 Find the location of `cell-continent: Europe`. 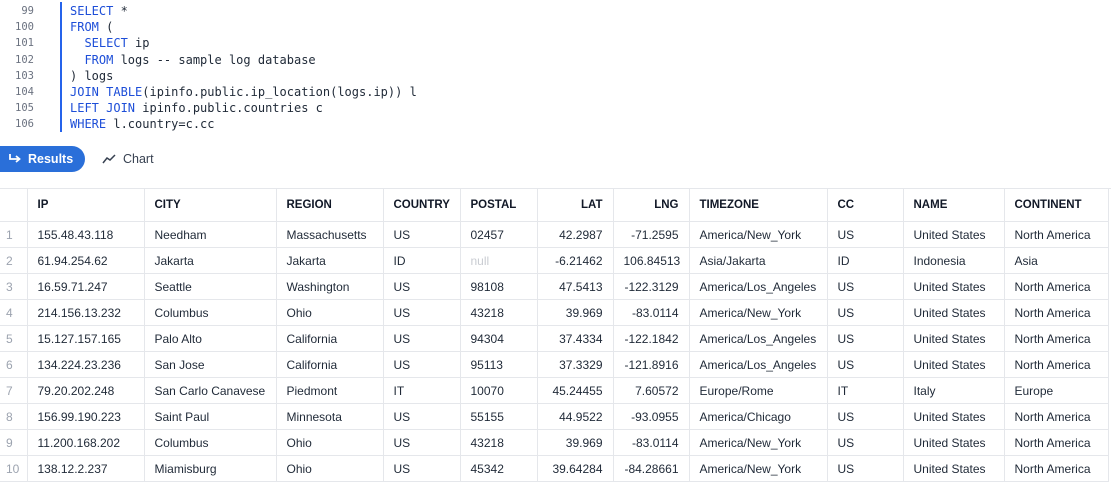

cell-continent: Europe is located at coordinates (1056, 390).